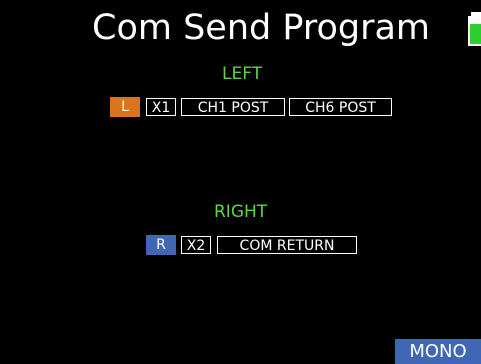 The width and height of the screenshot is (481, 364). What do you see at coordinates (161, 245) in the screenshot?
I see `right-channel-selector: R` at bounding box center [161, 245].